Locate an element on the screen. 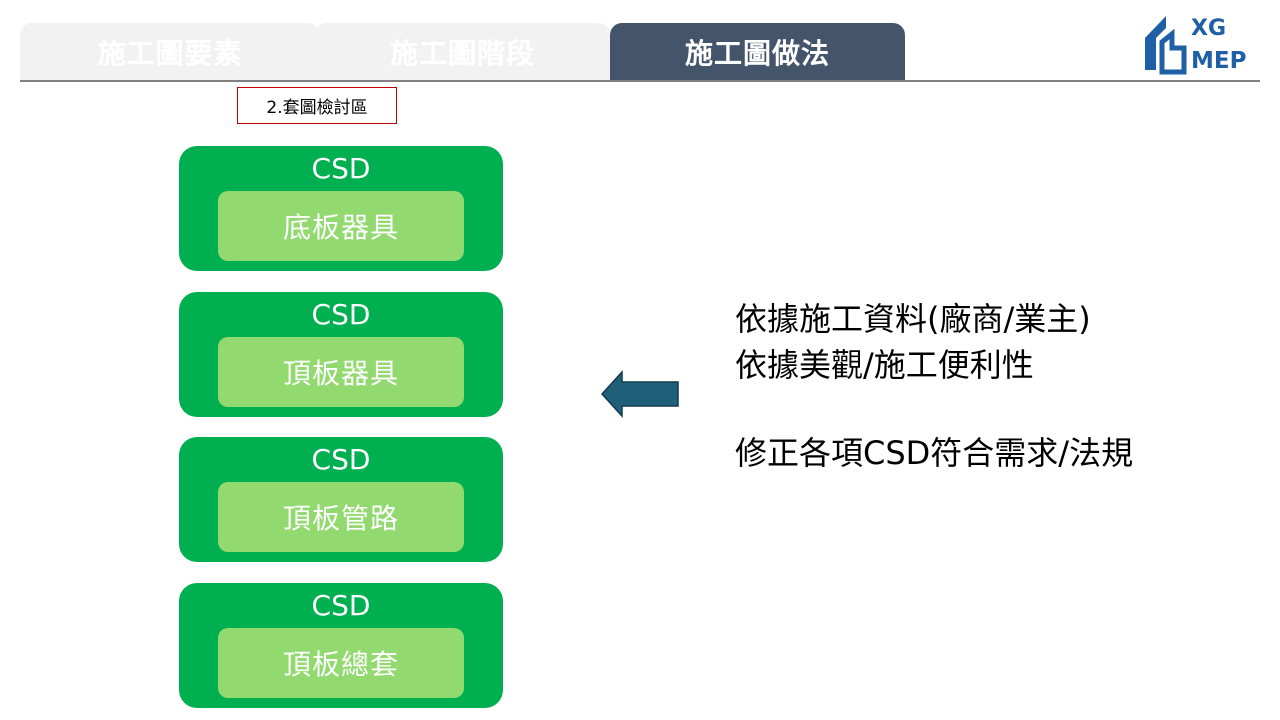 The height and width of the screenshot is (720, 1280). logo-text-top: XG is located at coordinates (1209, 28).